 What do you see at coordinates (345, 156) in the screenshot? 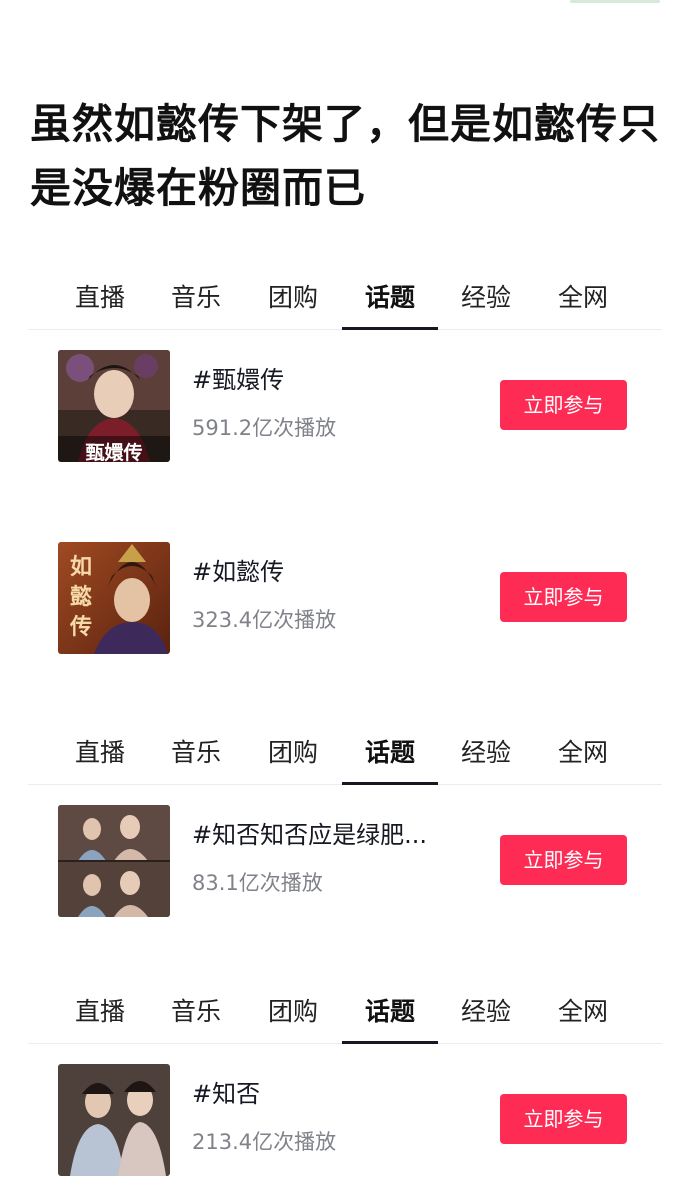
I see `page-headline: 虽然如懿传下架了，但是如懿传只是没爆在粉圈而已` at bounding box center [345, 156].